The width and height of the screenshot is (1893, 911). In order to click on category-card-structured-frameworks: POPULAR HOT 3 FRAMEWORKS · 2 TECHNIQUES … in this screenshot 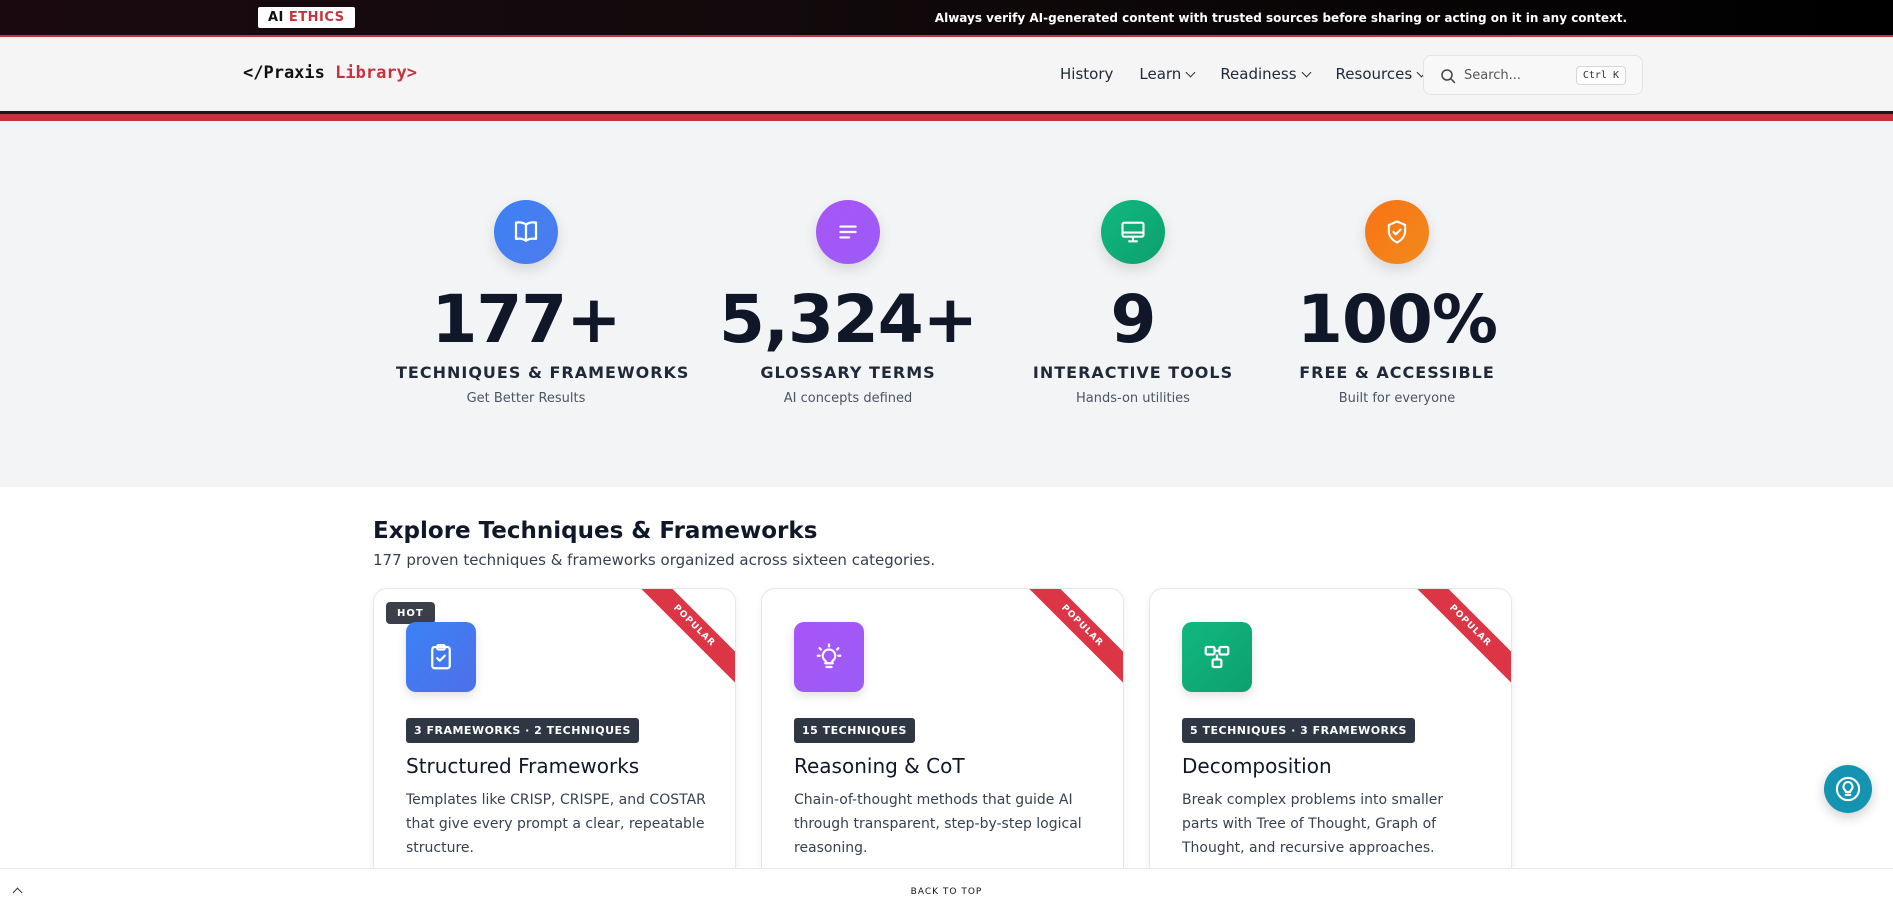, I will do `click(554, 749)`.